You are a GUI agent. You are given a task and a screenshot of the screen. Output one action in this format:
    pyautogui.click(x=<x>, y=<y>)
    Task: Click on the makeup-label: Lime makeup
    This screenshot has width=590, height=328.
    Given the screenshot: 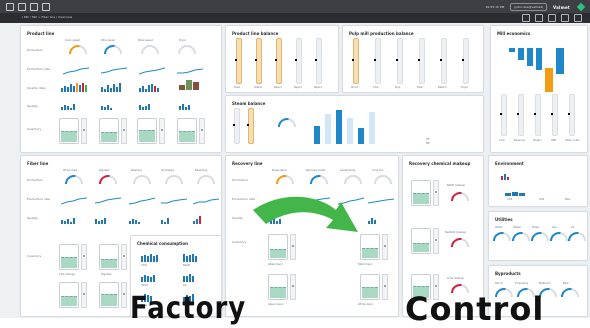 What is the action you would take?
    pyautogui.click(x=455, y=278)
    